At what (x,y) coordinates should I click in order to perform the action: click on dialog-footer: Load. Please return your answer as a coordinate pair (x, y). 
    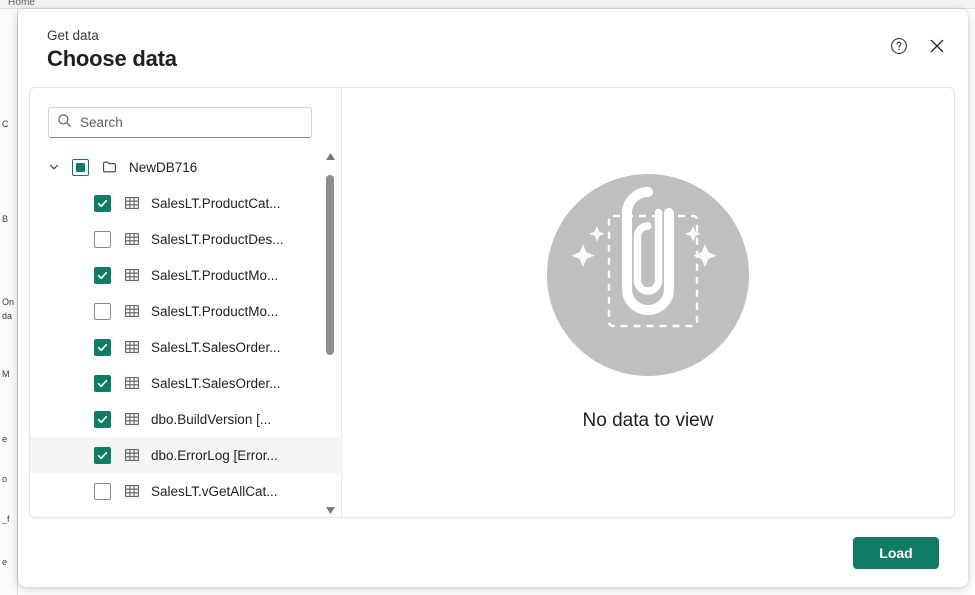
    Looking at the image, I should click on (493, 552).